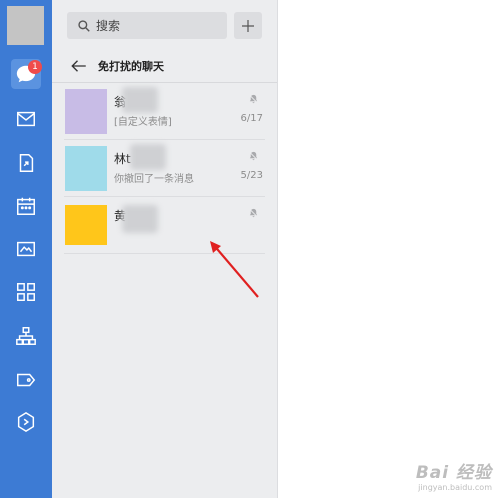 This screenshot has height=498, width=500. I want to click on add-button, so click(248, 25).